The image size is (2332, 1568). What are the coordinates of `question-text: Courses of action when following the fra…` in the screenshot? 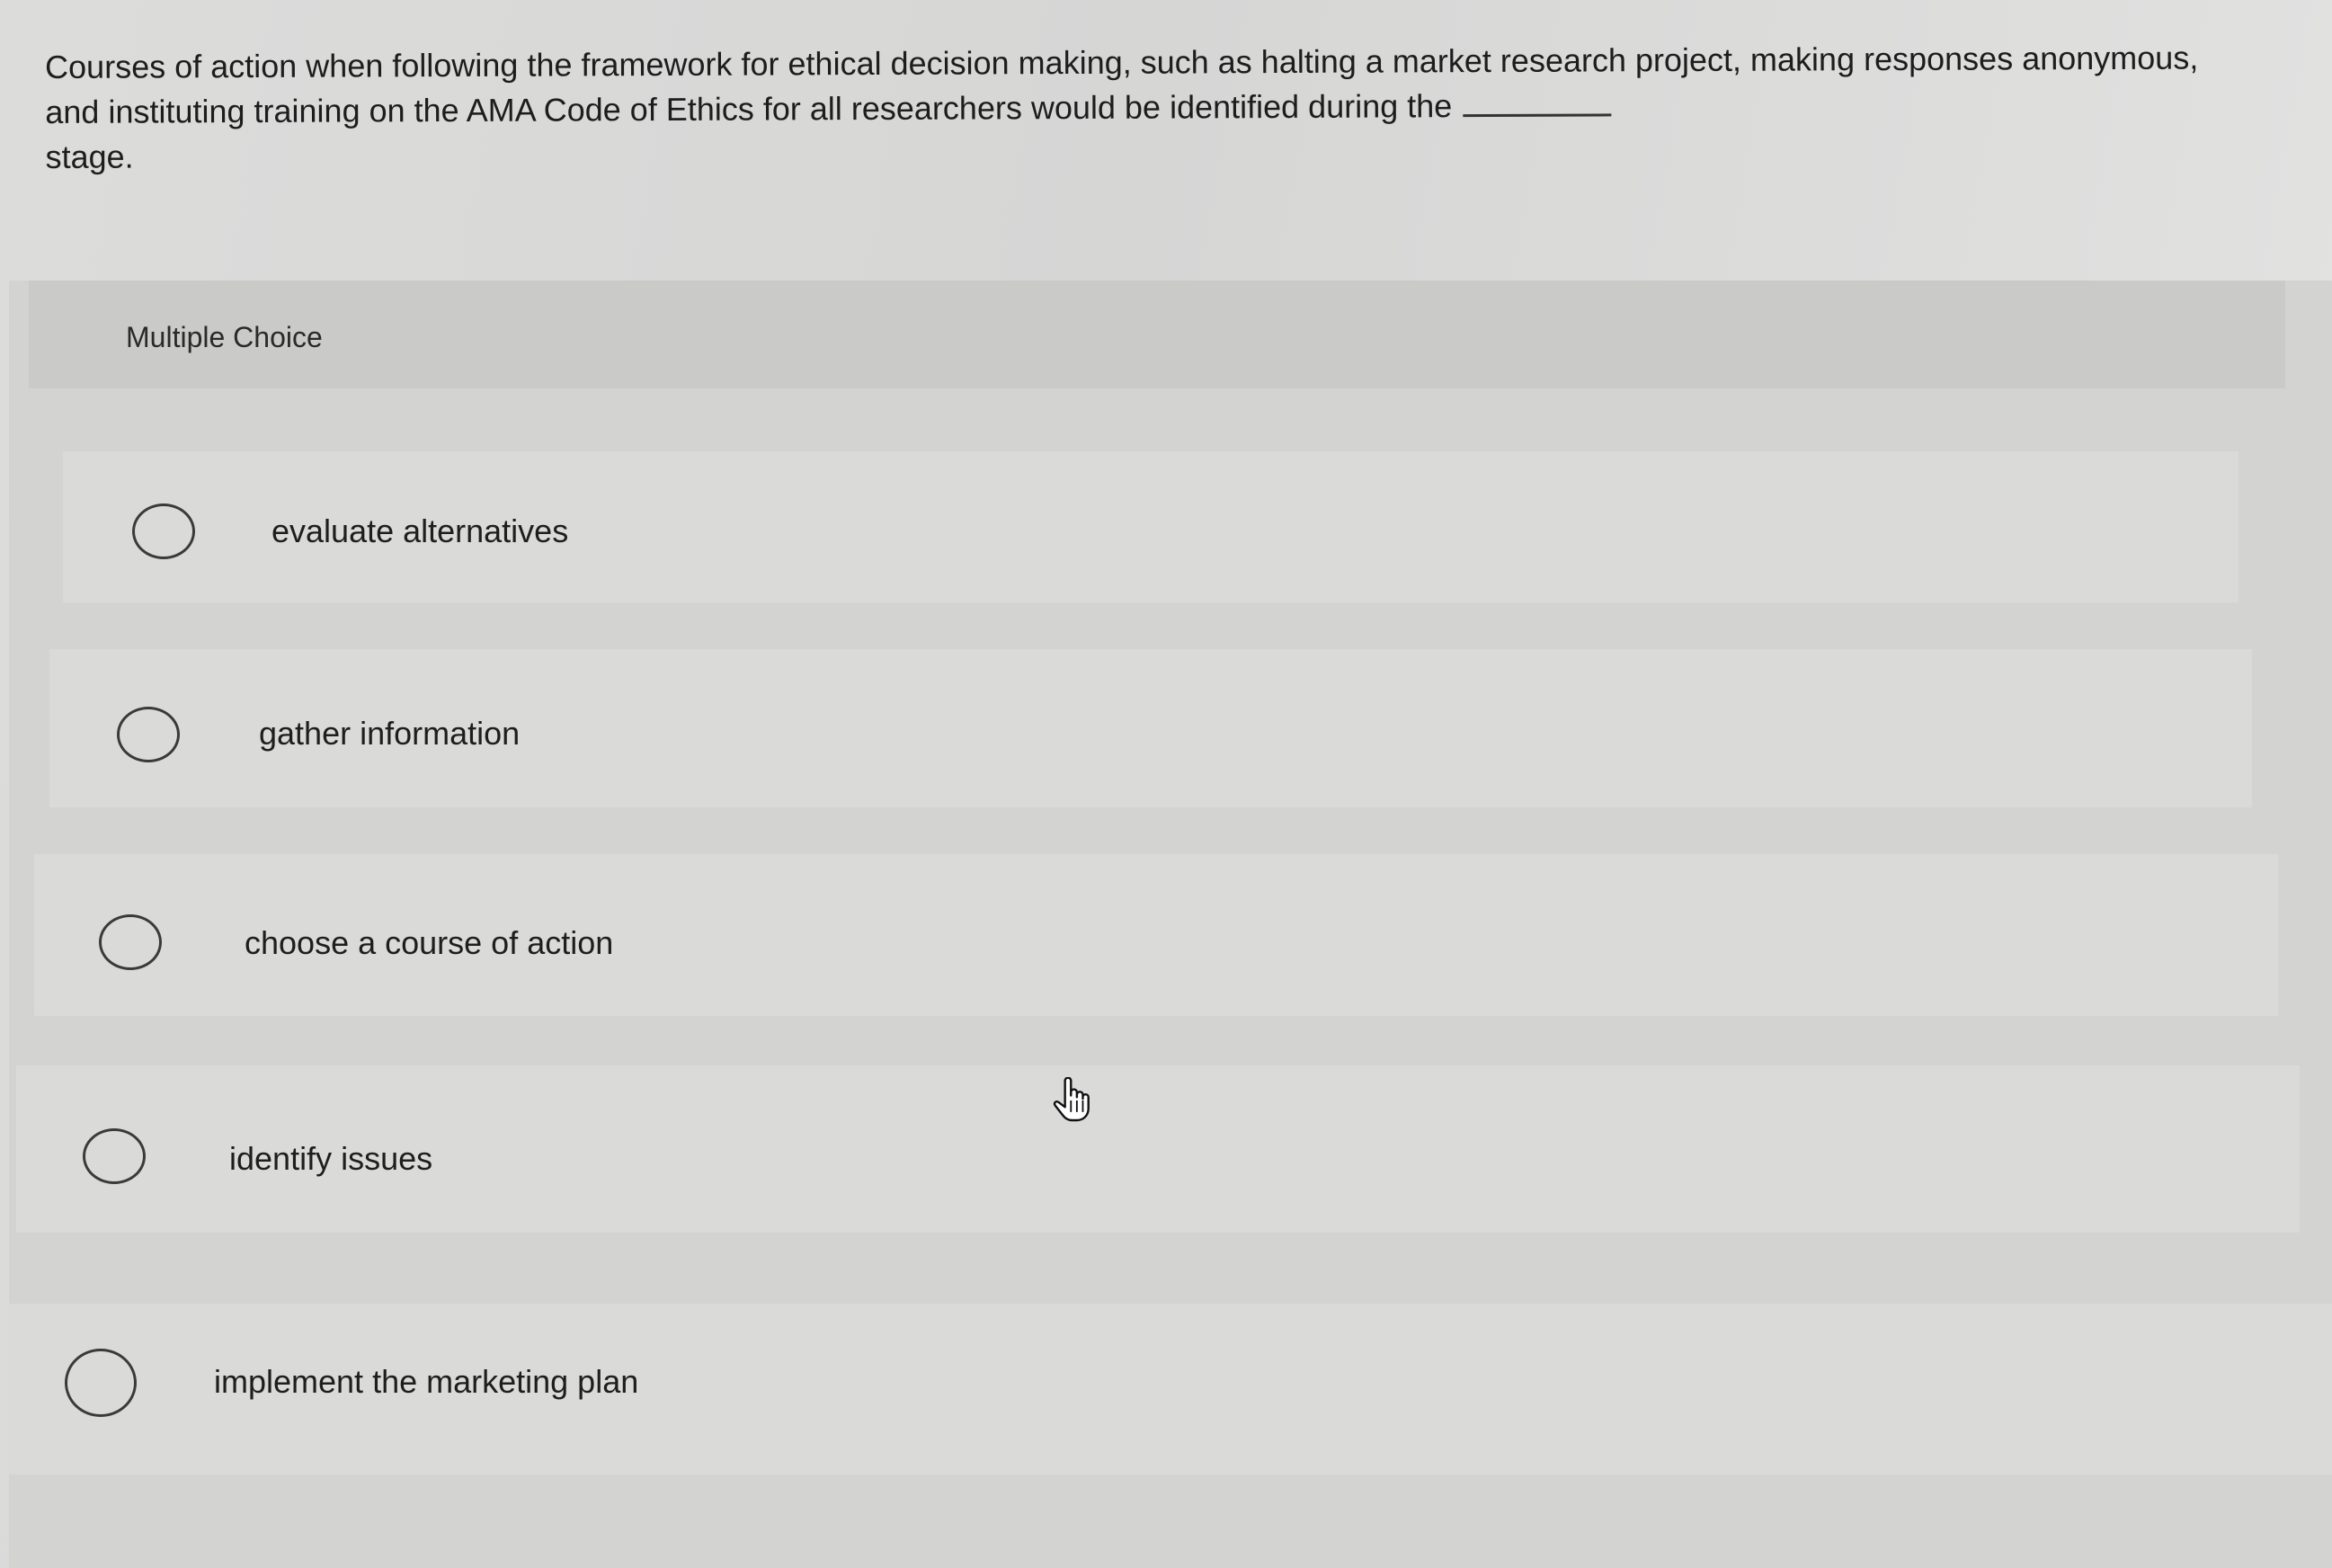 It's located at (1124, 108).